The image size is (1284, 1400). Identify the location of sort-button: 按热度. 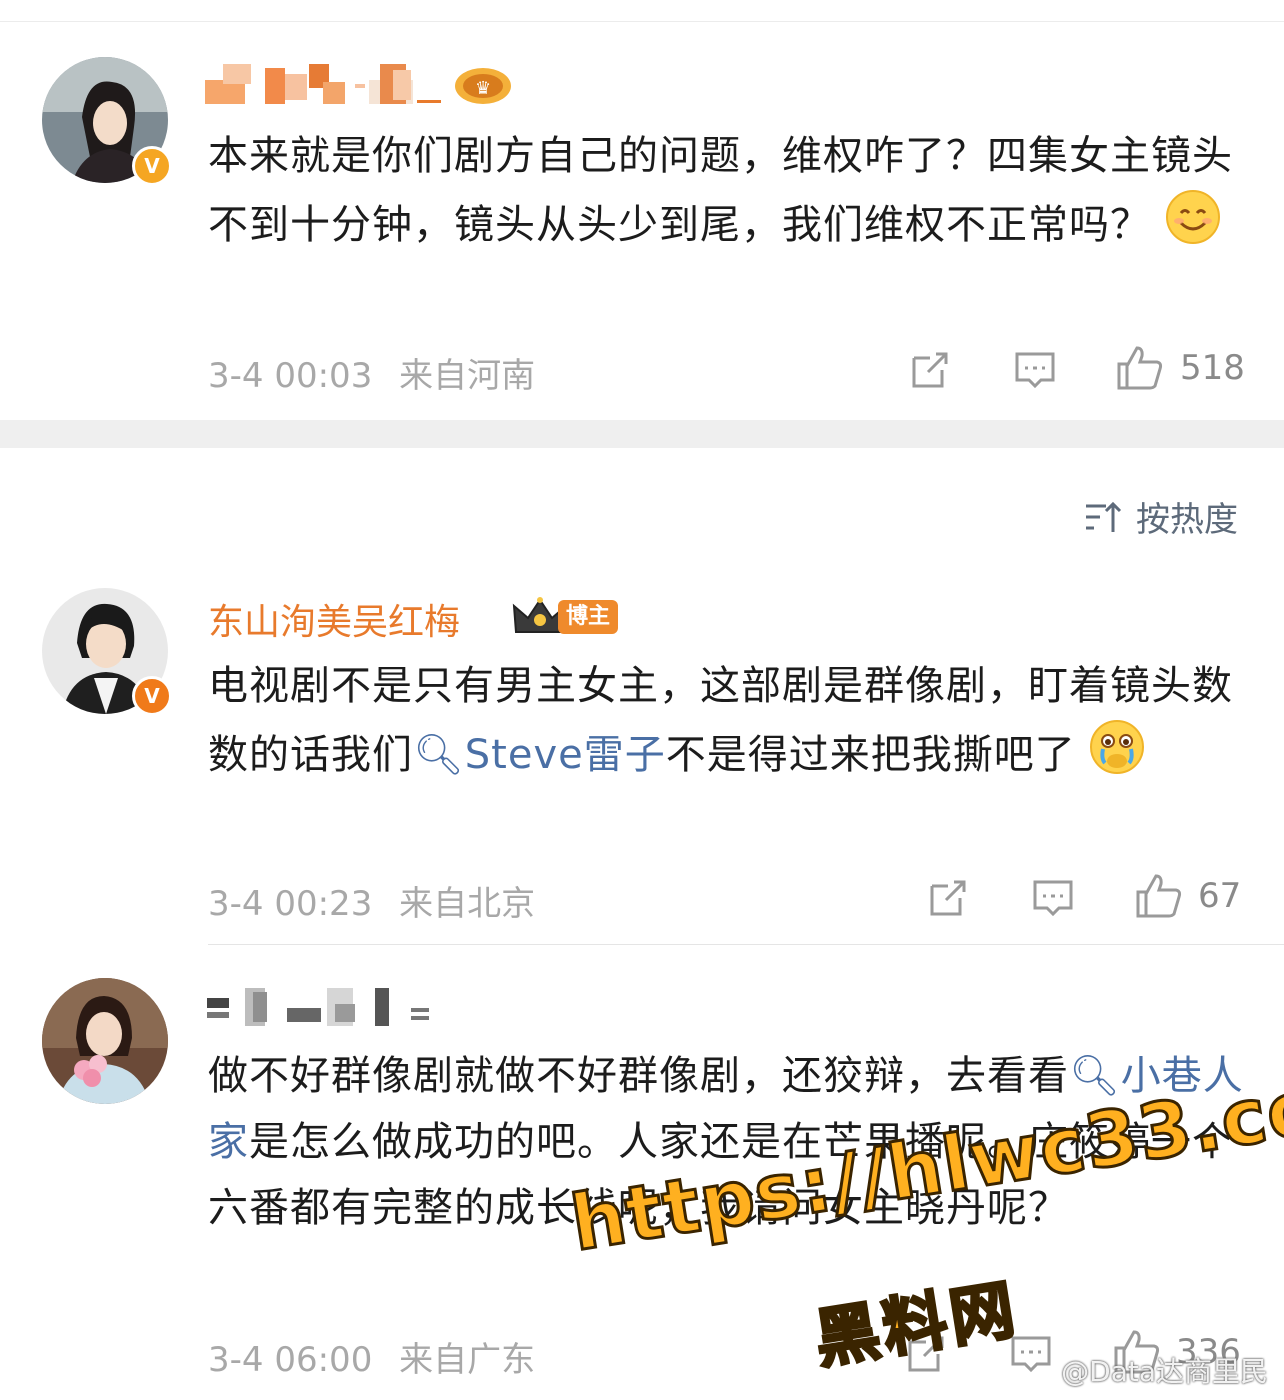
(1161, 516).